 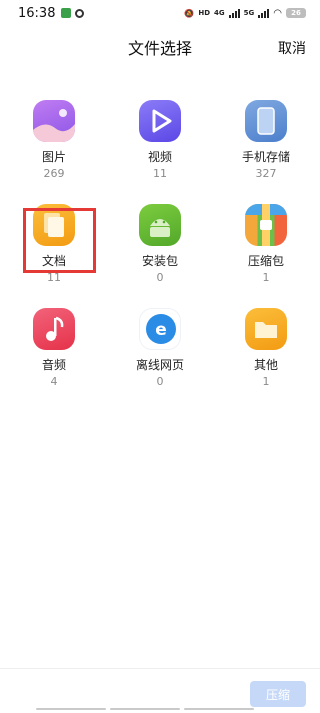 What do you see at coordinates (160, 173) in the screenshot?
I see `category-count: 11` at bounding box center [160, 173].